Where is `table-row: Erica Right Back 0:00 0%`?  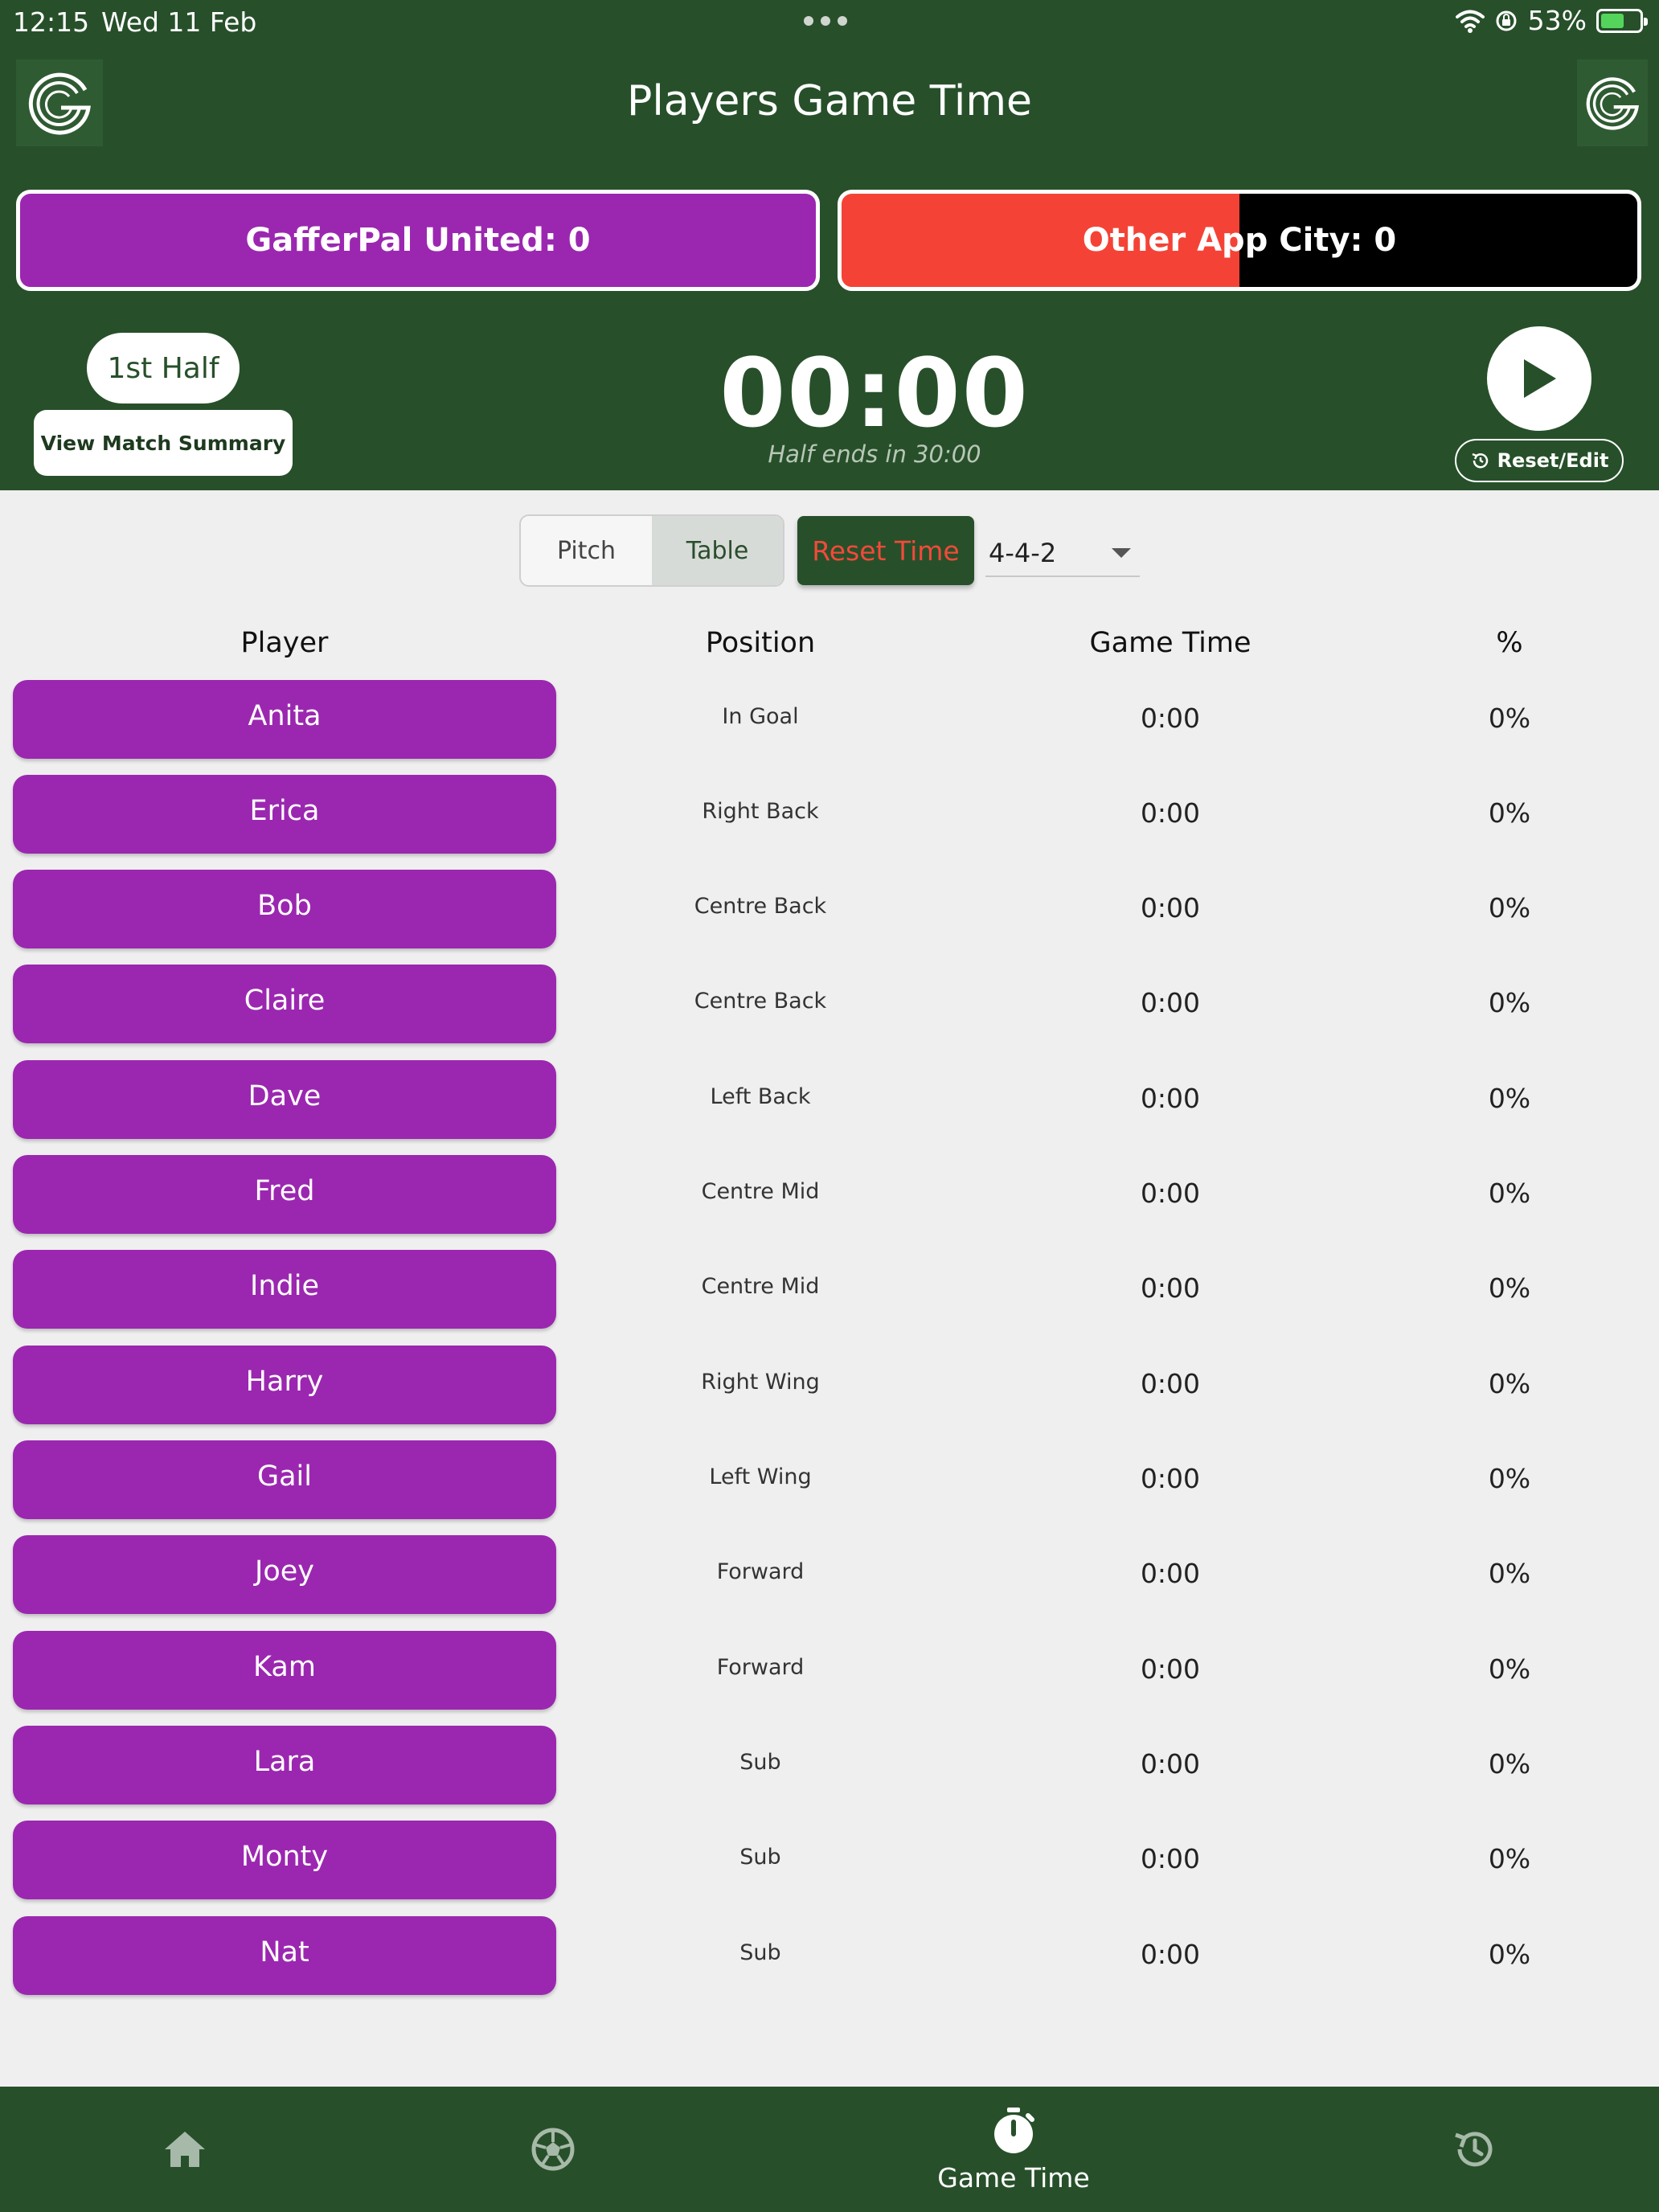 table-row: Erica Right Back 0:00 0% is located at coordinates (829, 814).